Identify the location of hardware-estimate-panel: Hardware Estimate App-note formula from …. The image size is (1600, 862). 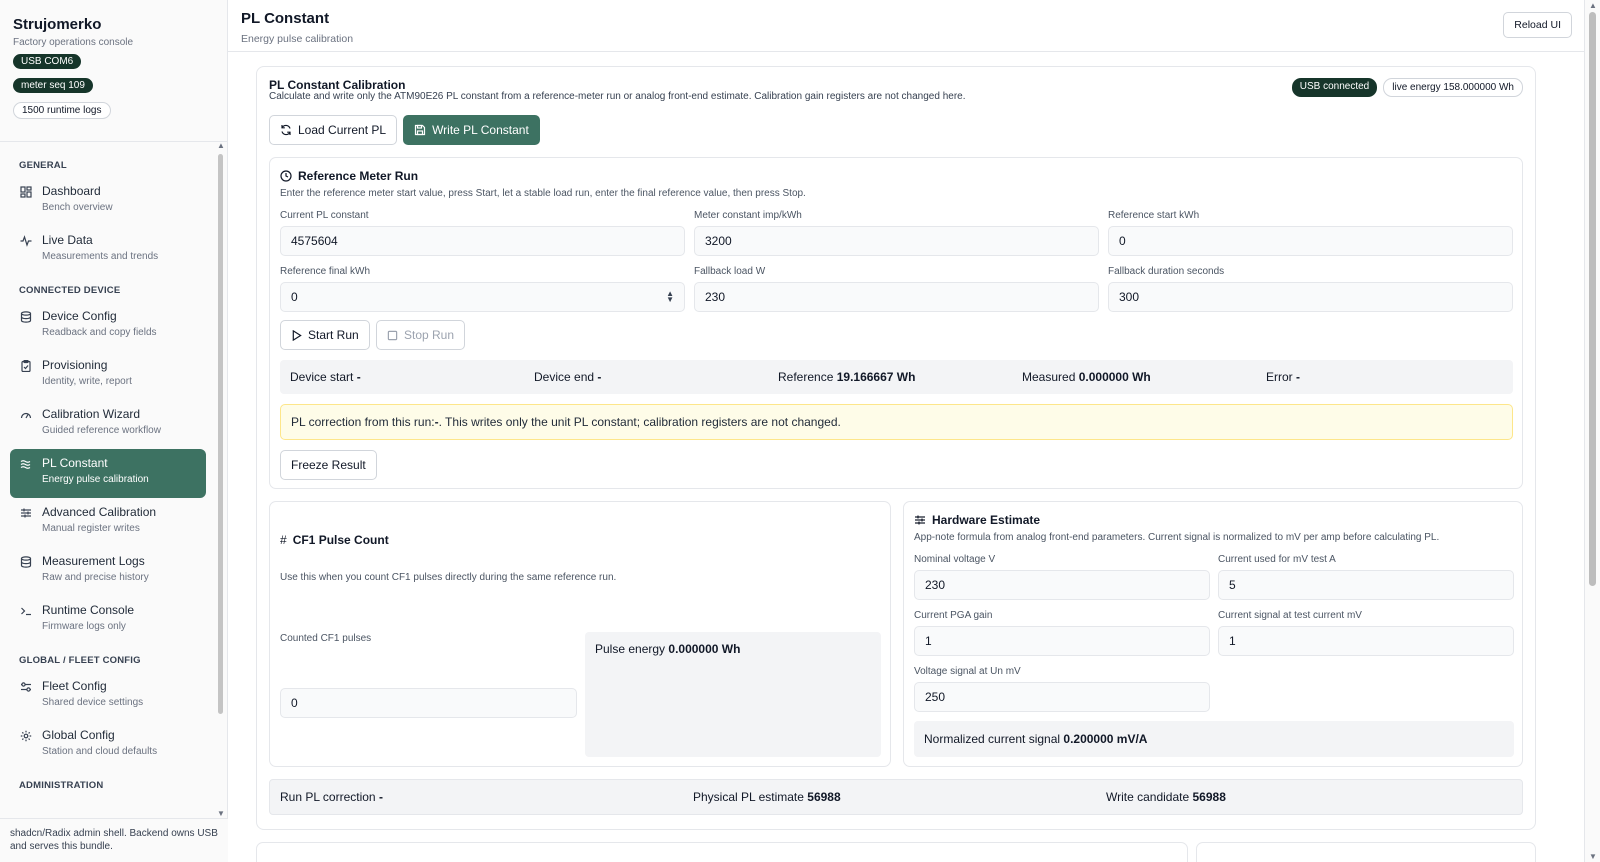
(1213, 634).